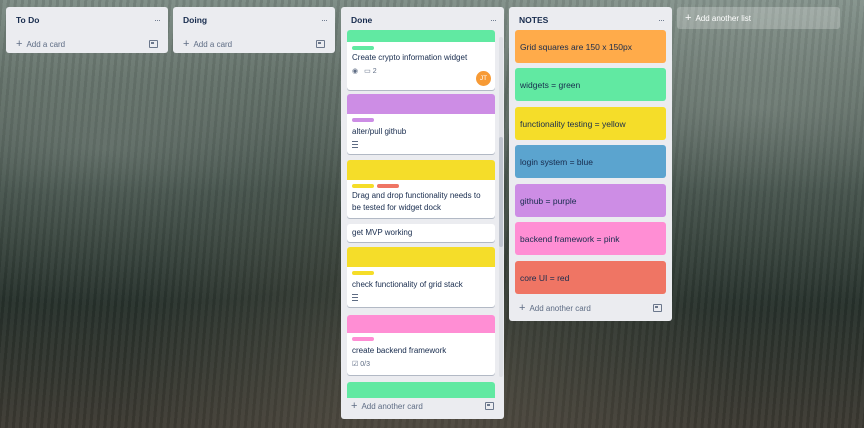 The width and height of the screenshot is (864, 428). I want to click on card-badges: ☑ 0/3, so click(421, 365).